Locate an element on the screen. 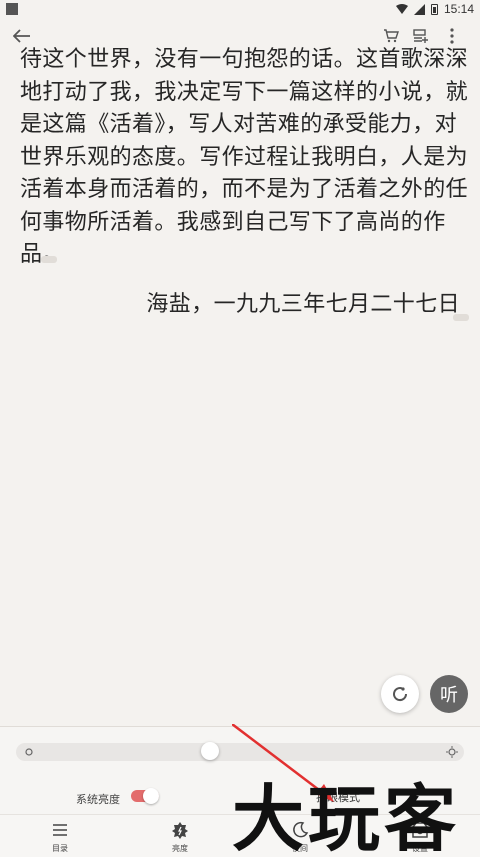 This screenshot has width=480, height=857. text-line: 待这个世界，没有一句抱怨的话。这首歌深深 is located at coordinates (244, 59).